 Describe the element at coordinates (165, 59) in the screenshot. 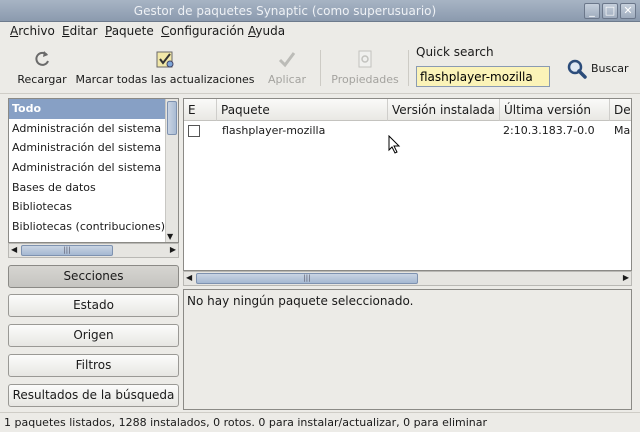

I see `mark-all-icon` at that location.